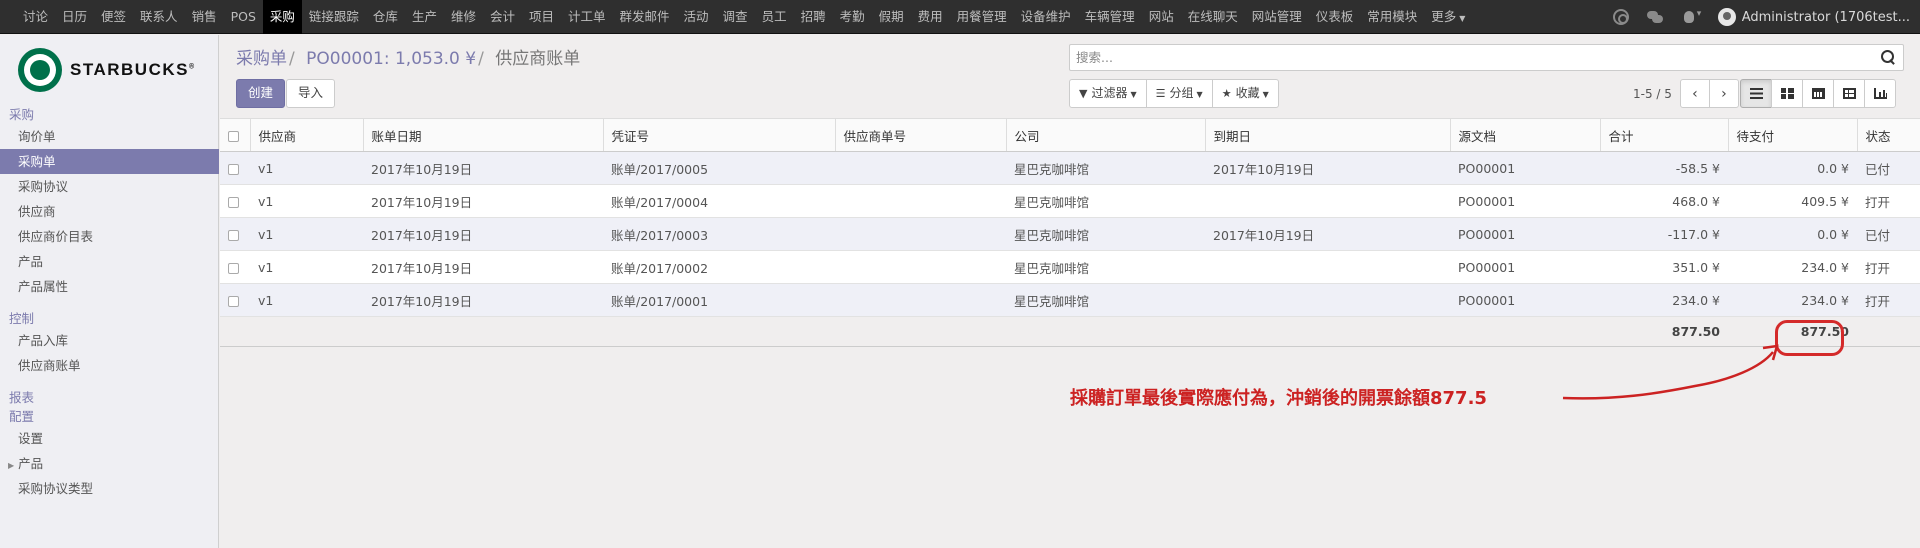  What do you see at coordinates (1793, 135) in the screenshot?
I see `column-header: 待支付` at bounding box center [1793, 135].